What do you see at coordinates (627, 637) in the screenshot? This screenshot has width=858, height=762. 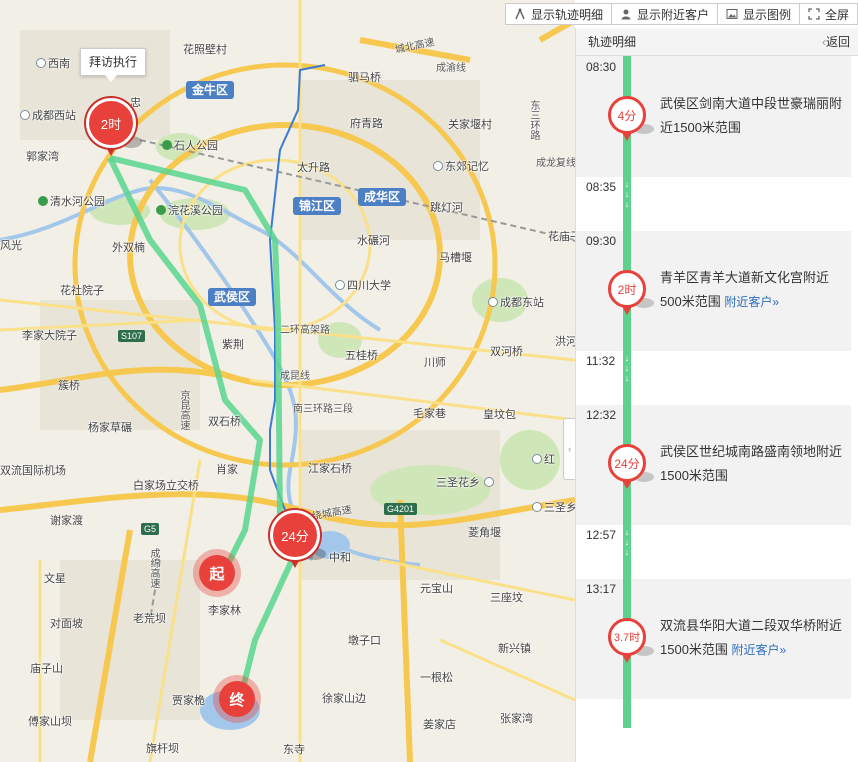 I see `stop-duration: 3.7时` at bounding box center [627, 637].